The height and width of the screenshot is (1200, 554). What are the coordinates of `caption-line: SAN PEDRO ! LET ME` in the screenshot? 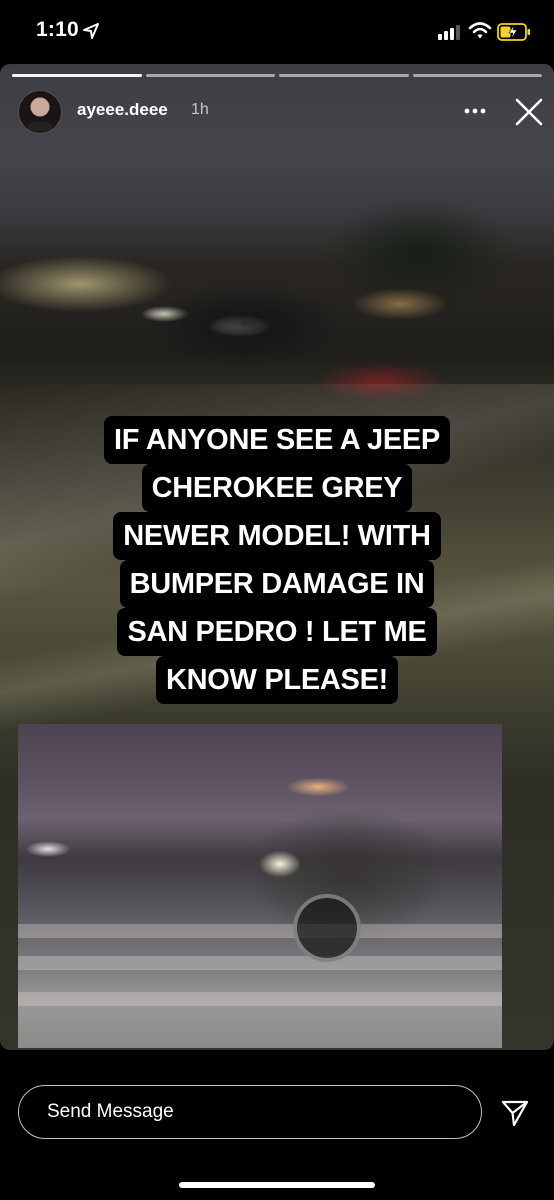 It's located at (277, 632).